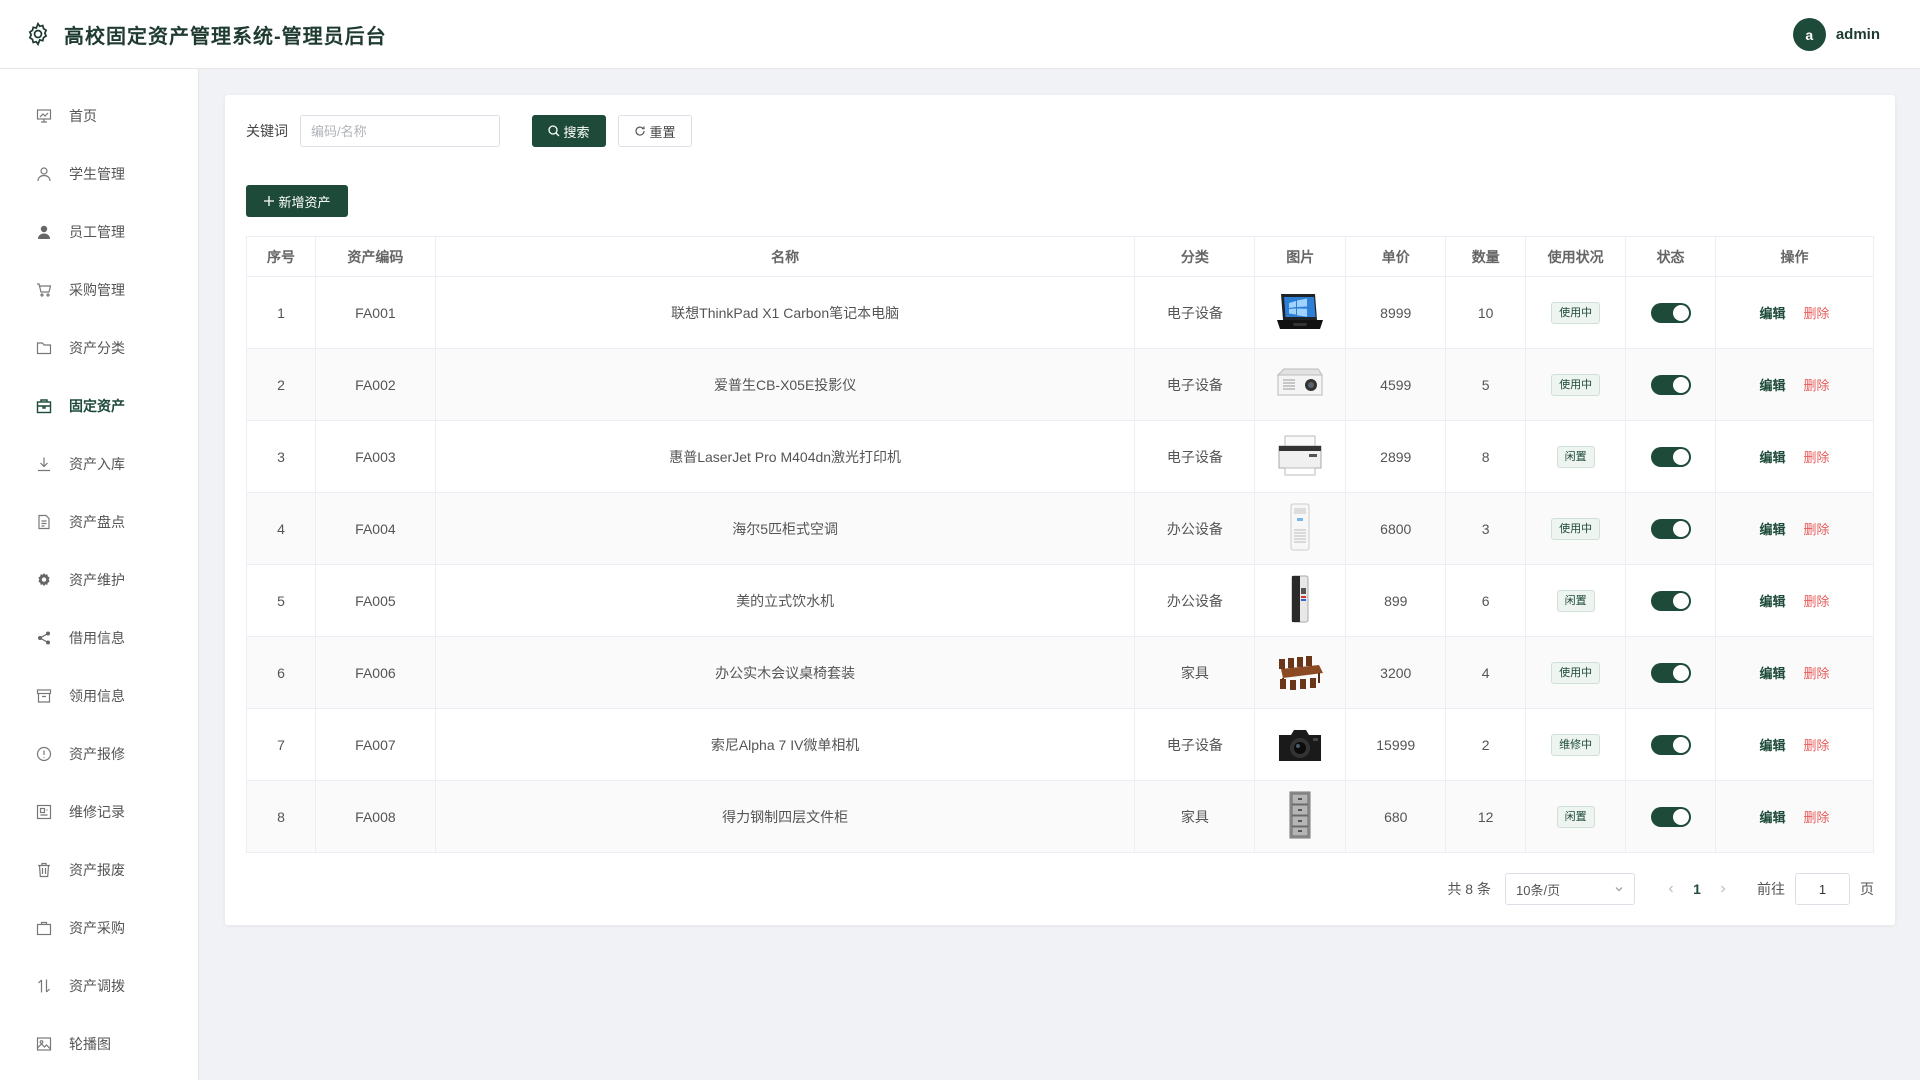  I want to click on sidebar-item-scrap: 资产报废, so click(99, 870).